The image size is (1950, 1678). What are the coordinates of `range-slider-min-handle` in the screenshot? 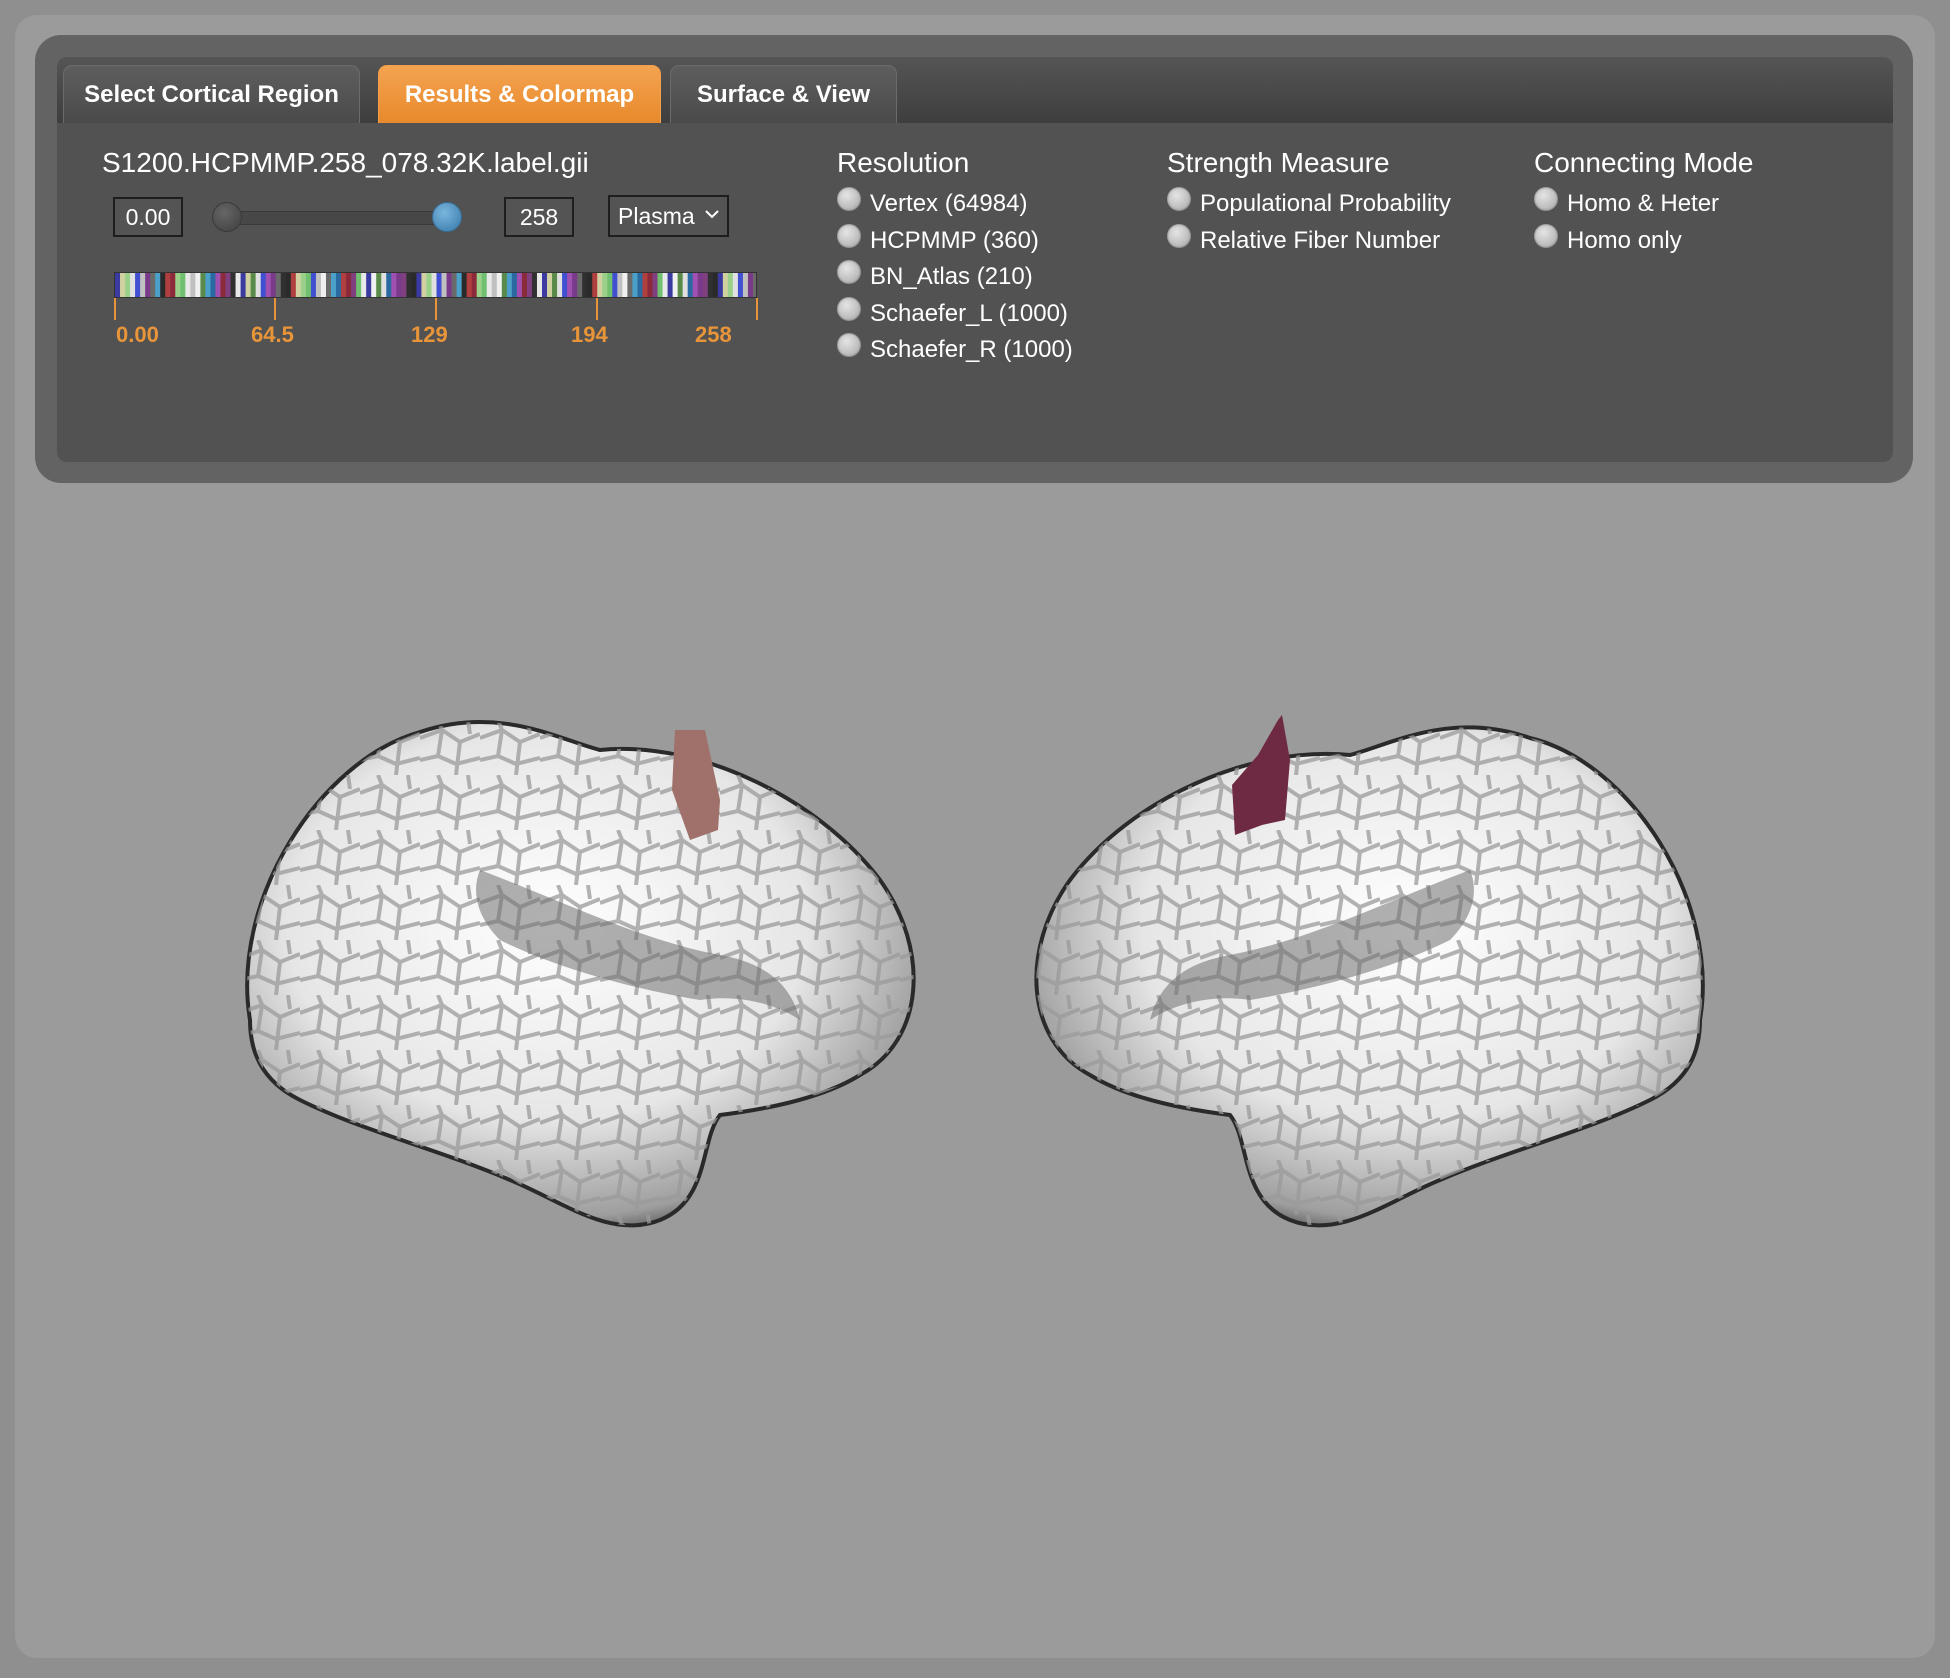 It's located at (227, 217).